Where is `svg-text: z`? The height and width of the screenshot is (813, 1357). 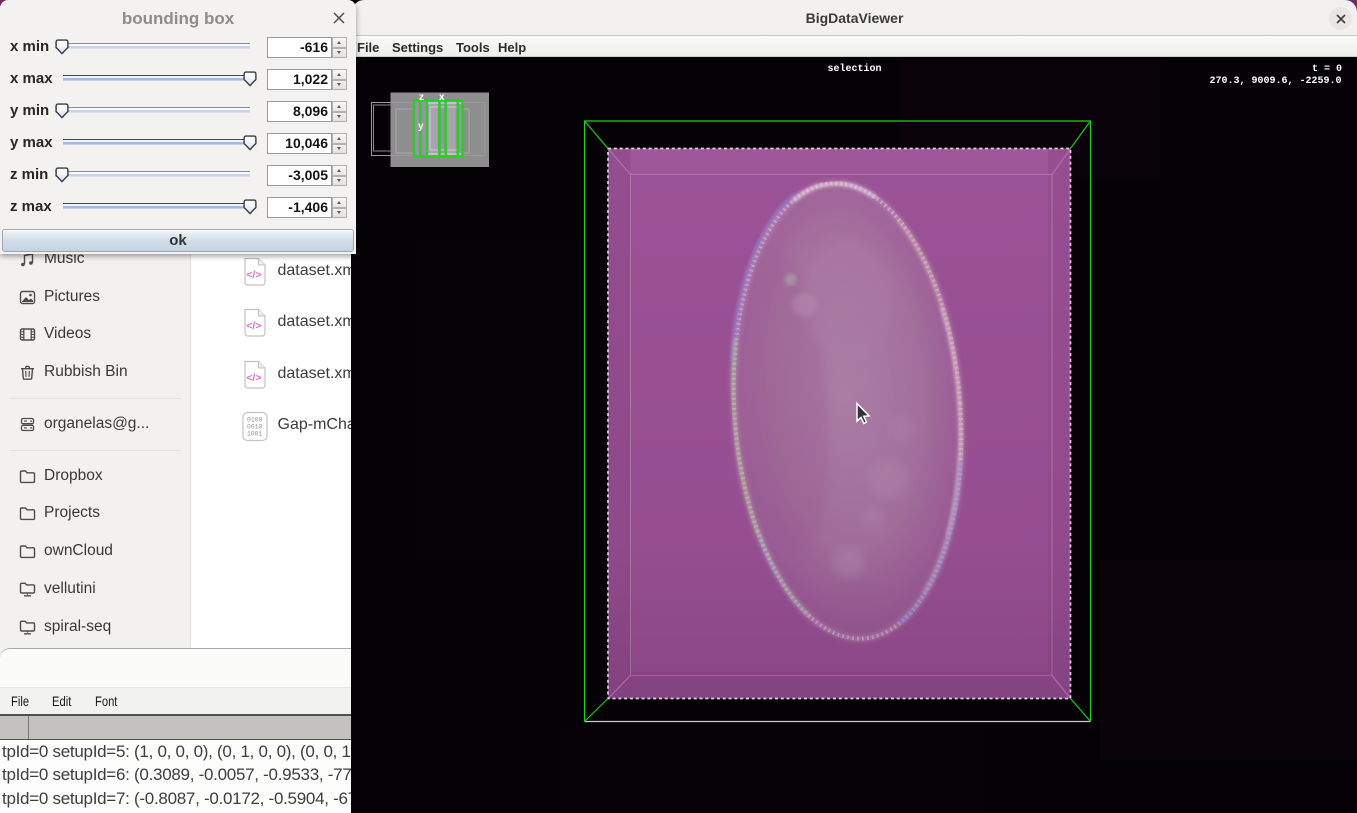
svg-text: z is located at coordinates (421, 97).